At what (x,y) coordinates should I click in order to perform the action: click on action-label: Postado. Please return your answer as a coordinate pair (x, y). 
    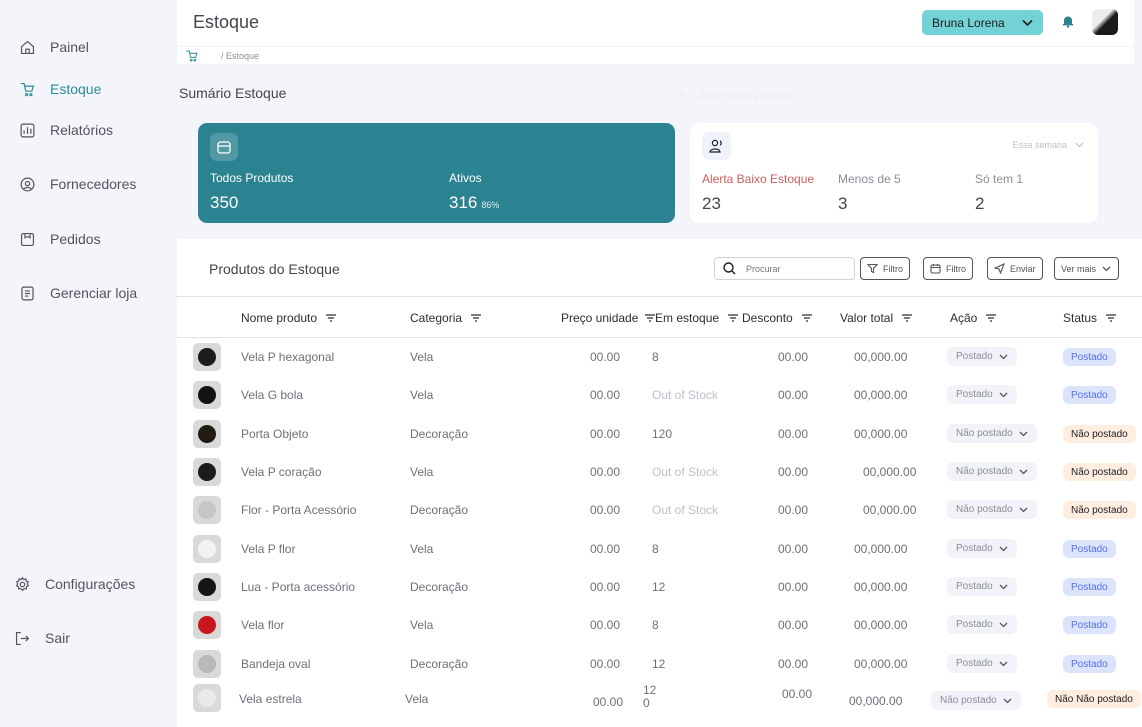
    Looking at the image, I should click on (974, 624).